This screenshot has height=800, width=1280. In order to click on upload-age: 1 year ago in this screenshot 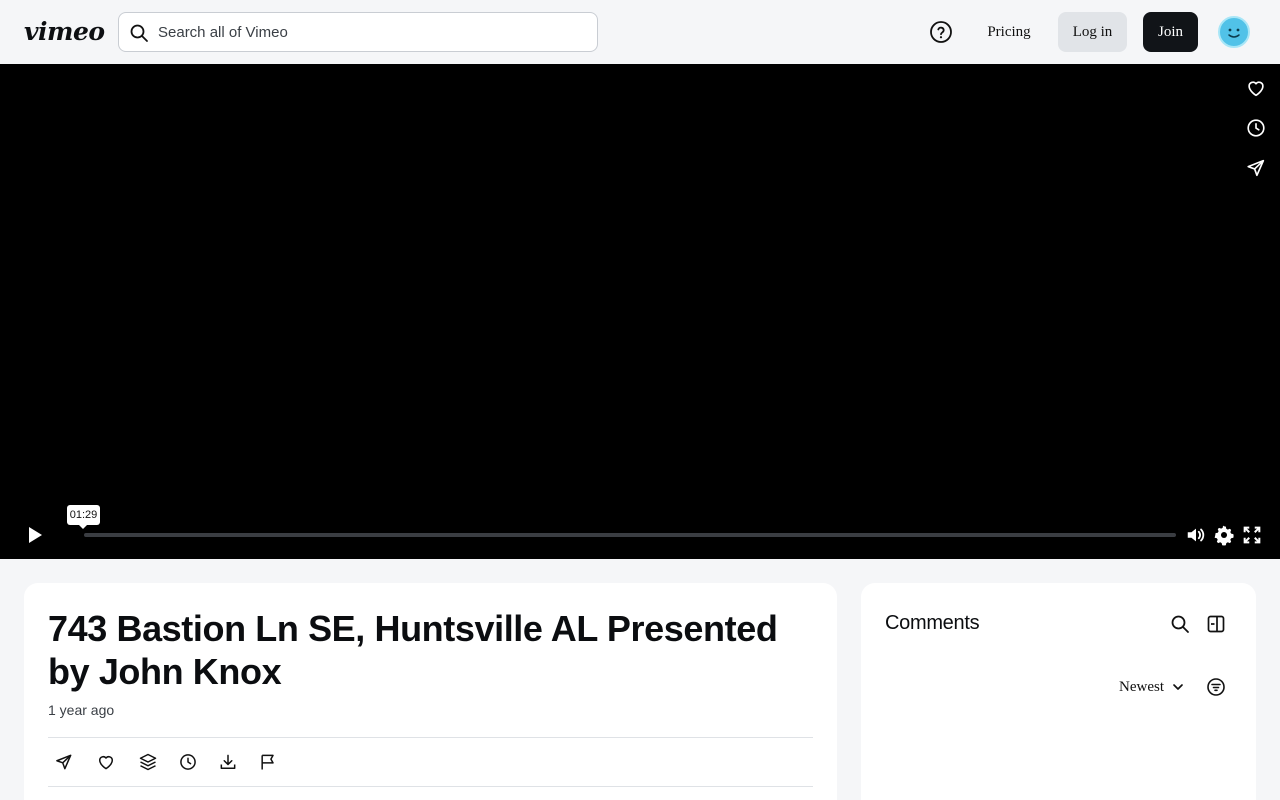, I will do `click(81, 710)`.